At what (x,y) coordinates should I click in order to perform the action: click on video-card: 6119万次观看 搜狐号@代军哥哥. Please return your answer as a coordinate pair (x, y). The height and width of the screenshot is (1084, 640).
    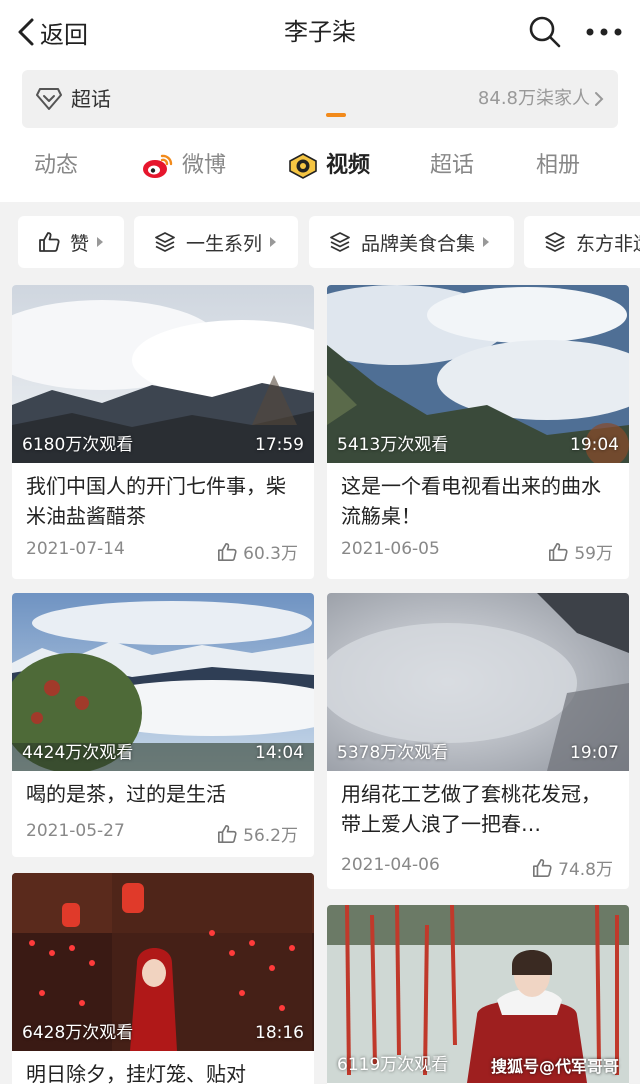
    Looking at the image, I should click on (478, 994).